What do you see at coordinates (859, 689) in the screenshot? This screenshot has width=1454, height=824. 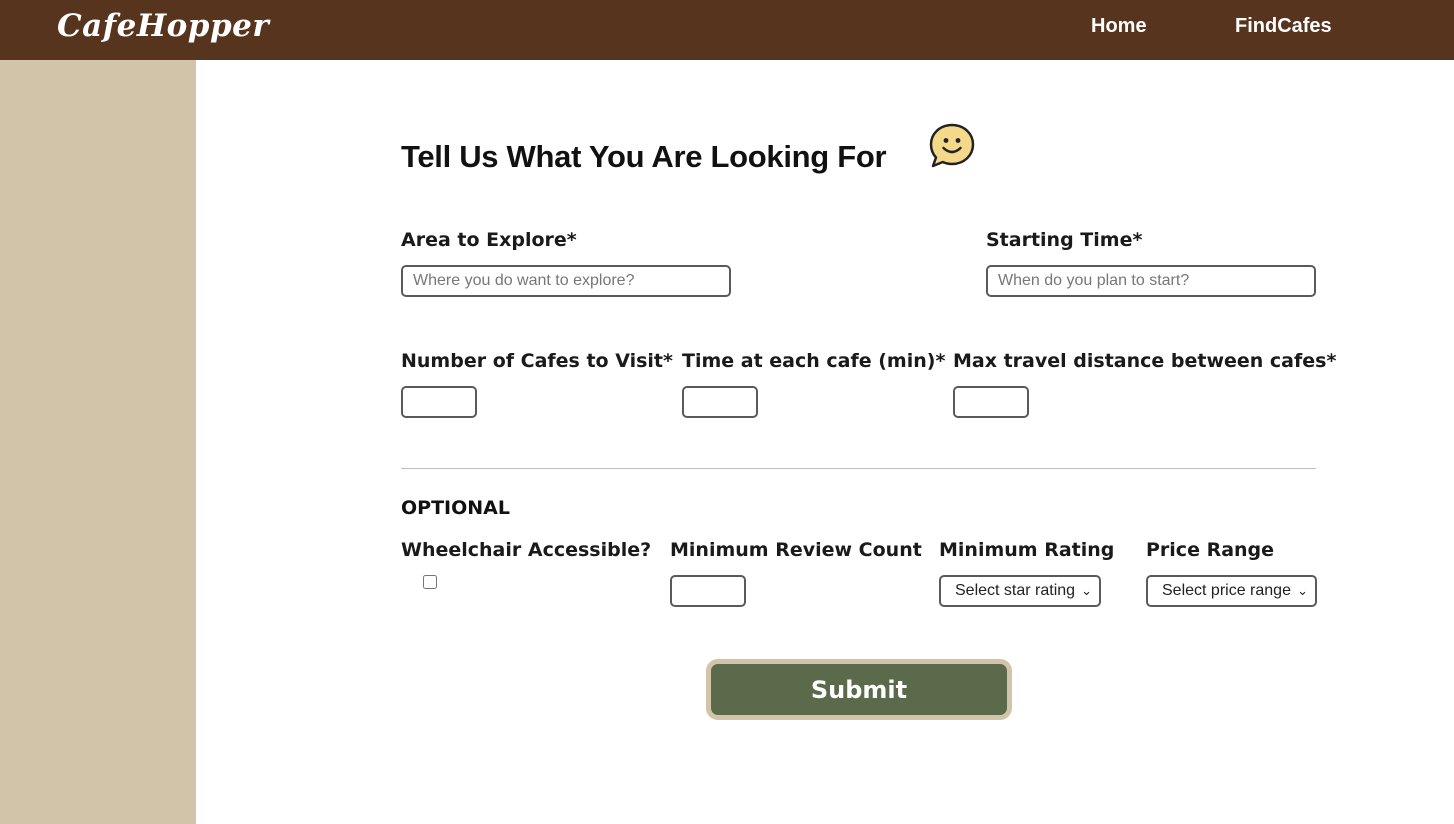 I see `submit-button: Submit` at bounding box center [859, 689].